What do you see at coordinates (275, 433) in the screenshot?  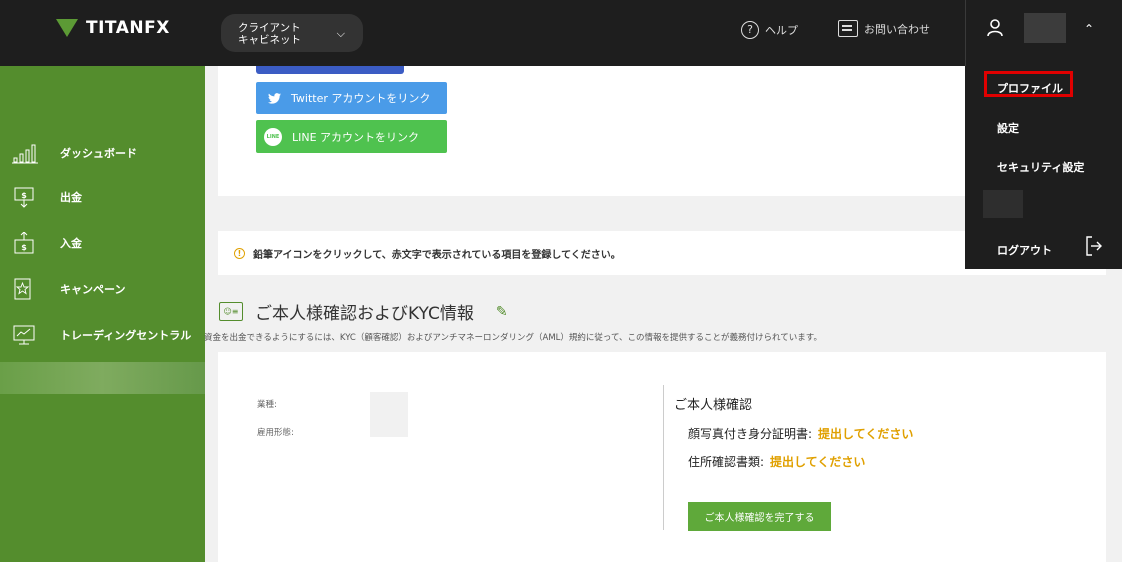 I see `employment-label: 雇用形態:` at bounding box center [275, 433].